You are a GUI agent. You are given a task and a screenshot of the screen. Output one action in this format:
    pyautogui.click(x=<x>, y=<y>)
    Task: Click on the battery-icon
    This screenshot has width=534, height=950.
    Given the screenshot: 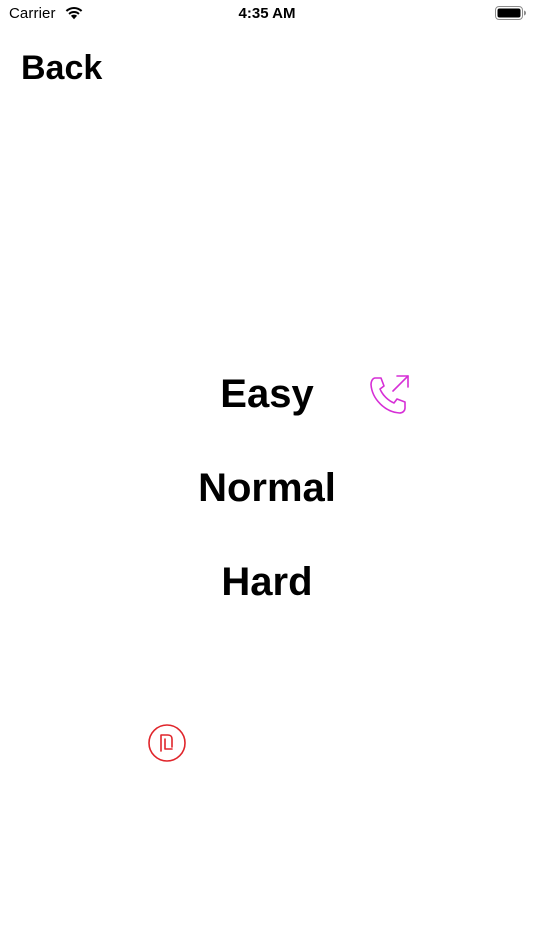 What is the action you would take?
    pyautogui.click(x=511, y=13)
    